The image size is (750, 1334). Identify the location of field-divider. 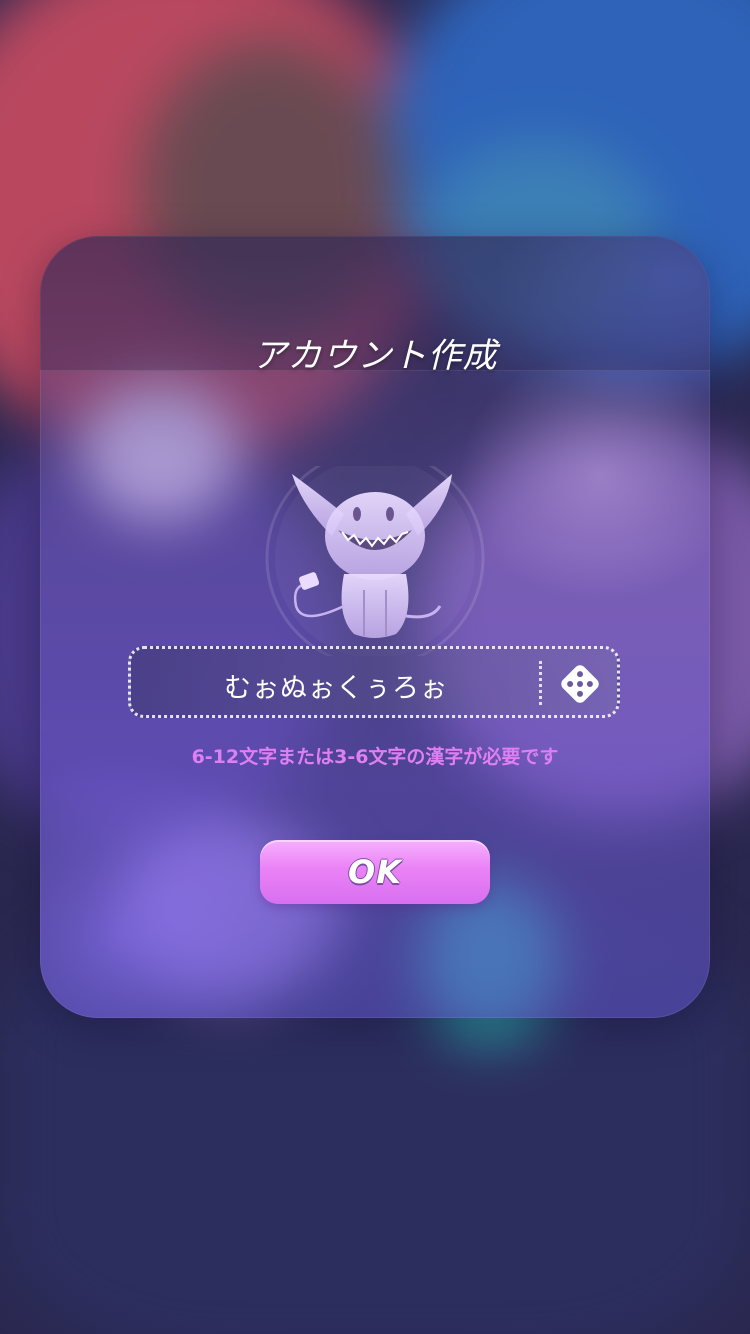
(540, 683).